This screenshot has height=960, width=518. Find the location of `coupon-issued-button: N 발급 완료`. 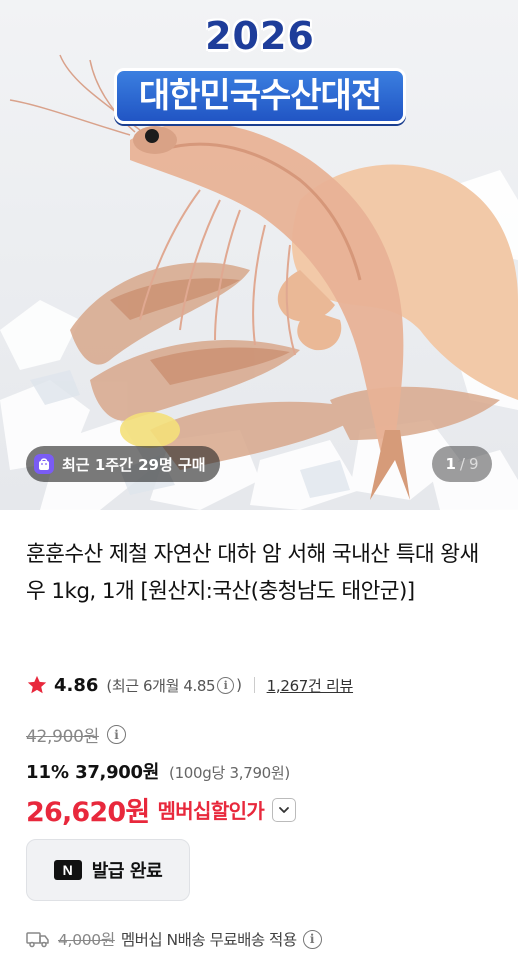

coupon-issued-button: N 발급 완료 is located at coordinates (108, 870).